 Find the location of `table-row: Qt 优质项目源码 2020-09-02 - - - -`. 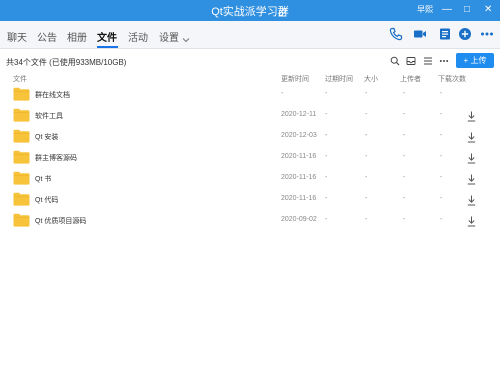

table-row: Qt 优质项目源码 2020-09-02 - - - - is located at coordinates (250, 220).